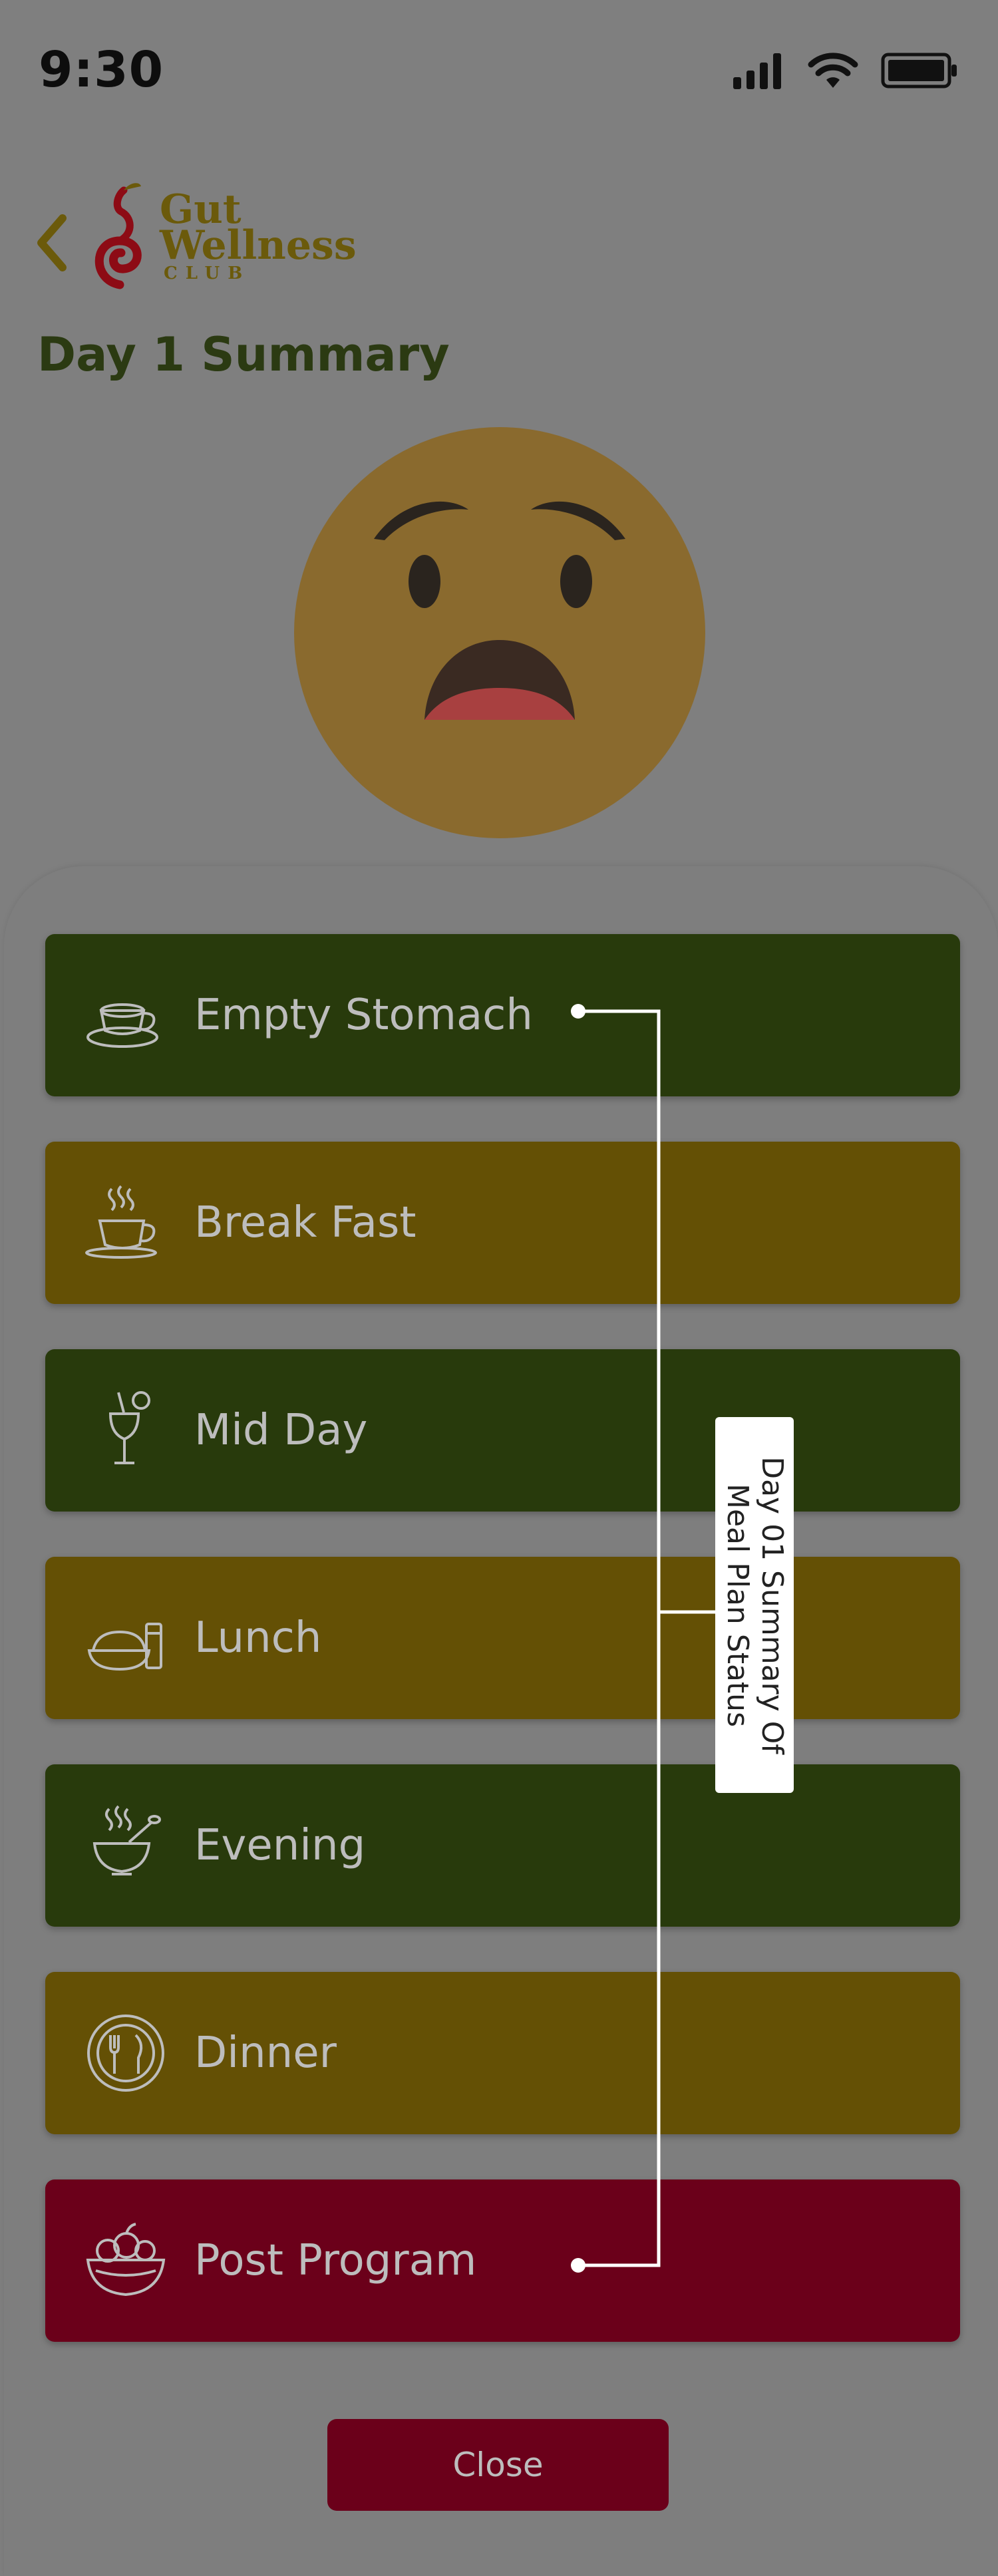  I want to click on wifi-icon, so click(833, 70).